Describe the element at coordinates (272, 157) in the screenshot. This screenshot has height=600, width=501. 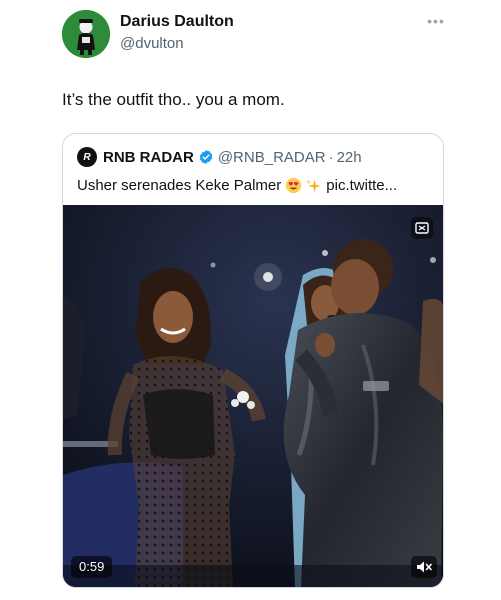
I see `quoted-account-handle: @RNB_RADAR` at that location.